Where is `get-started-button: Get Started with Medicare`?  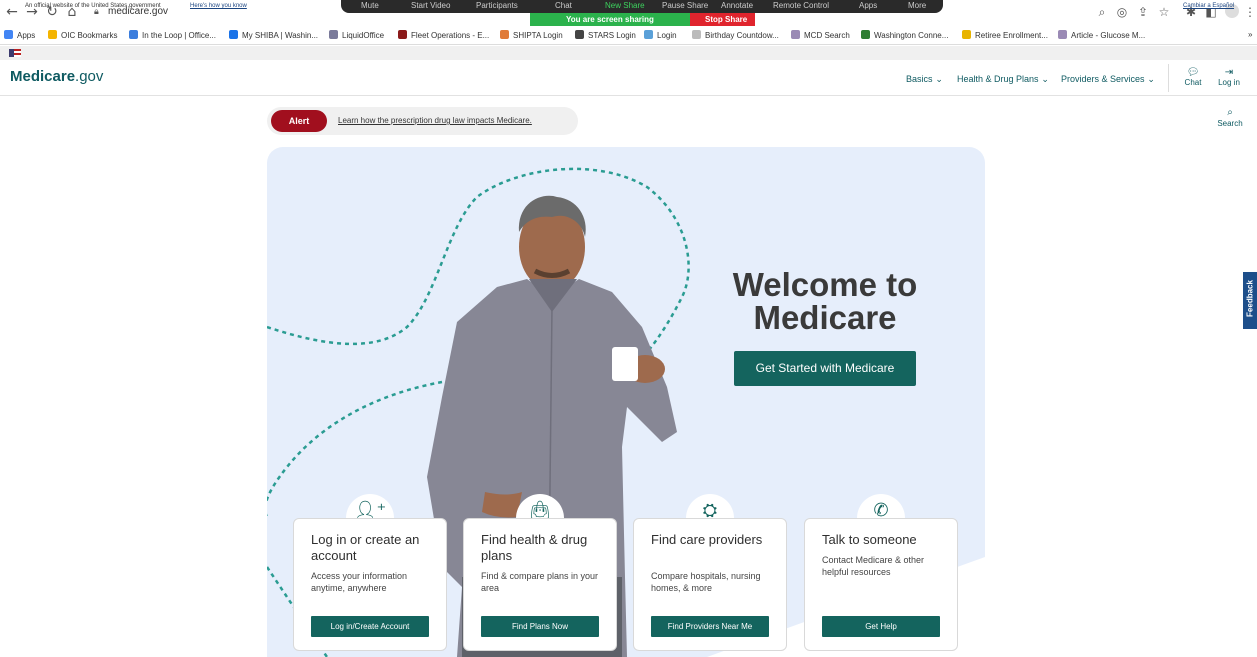 get-started-button: Get Started with Medicare is located at coordinates (825, 368).